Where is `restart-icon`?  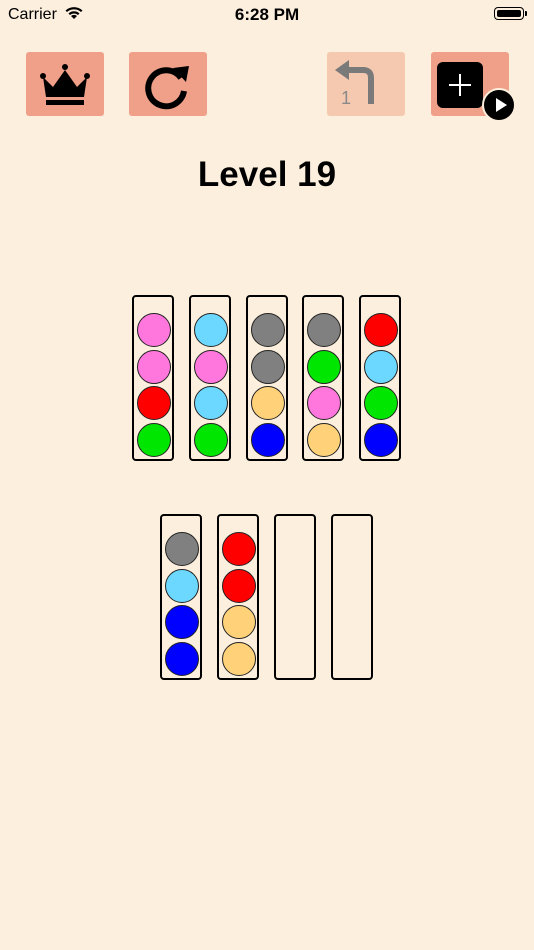
restart-icon is located at coordinates (167, 88).